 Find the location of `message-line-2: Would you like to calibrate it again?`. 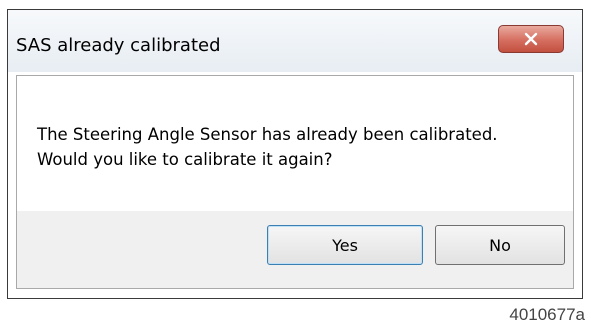

message-line-2: Would you like to calibrate it again? is located at coordinates (185, 159).